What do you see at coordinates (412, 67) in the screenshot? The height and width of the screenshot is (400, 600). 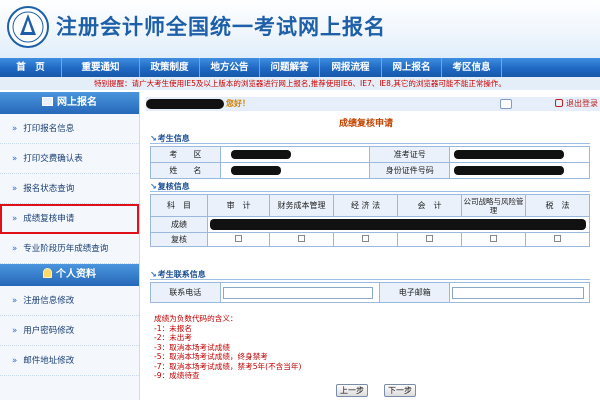 I see `nav-online-registration: 网上报名` at bounding box center [412, 67].